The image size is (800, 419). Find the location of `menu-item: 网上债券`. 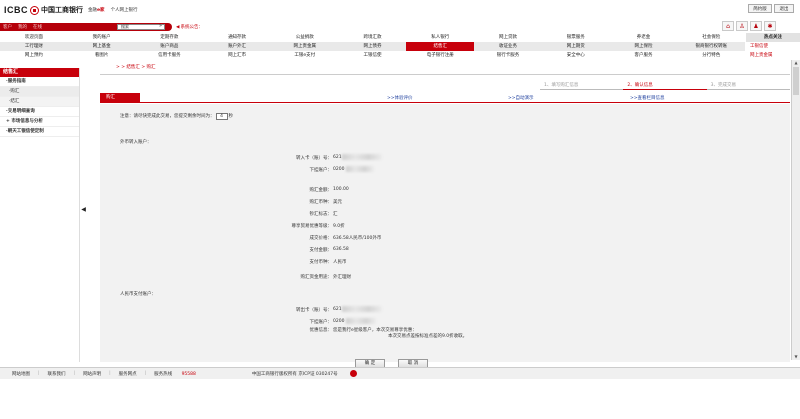

menu-item: 网上债券 is located at coordinates (373, 46).